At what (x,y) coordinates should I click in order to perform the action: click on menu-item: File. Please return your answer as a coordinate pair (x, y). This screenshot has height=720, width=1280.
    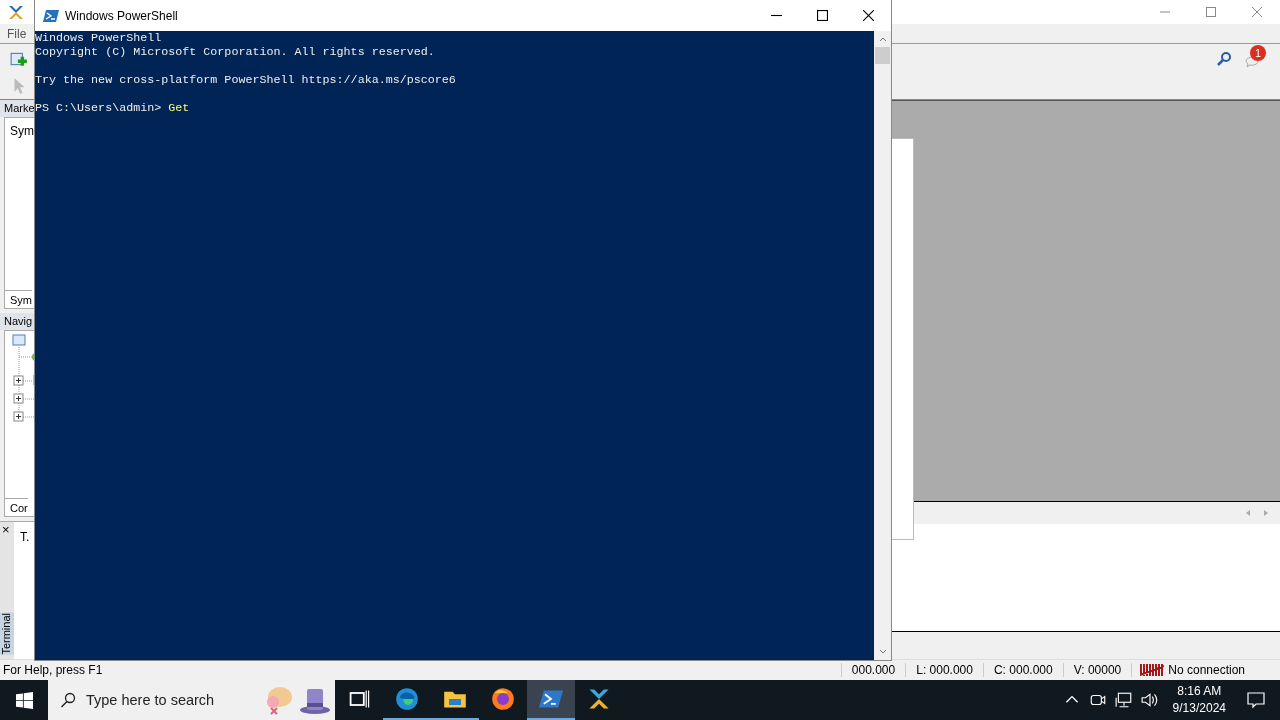
    Looking at the image, I should click on (17, 33).